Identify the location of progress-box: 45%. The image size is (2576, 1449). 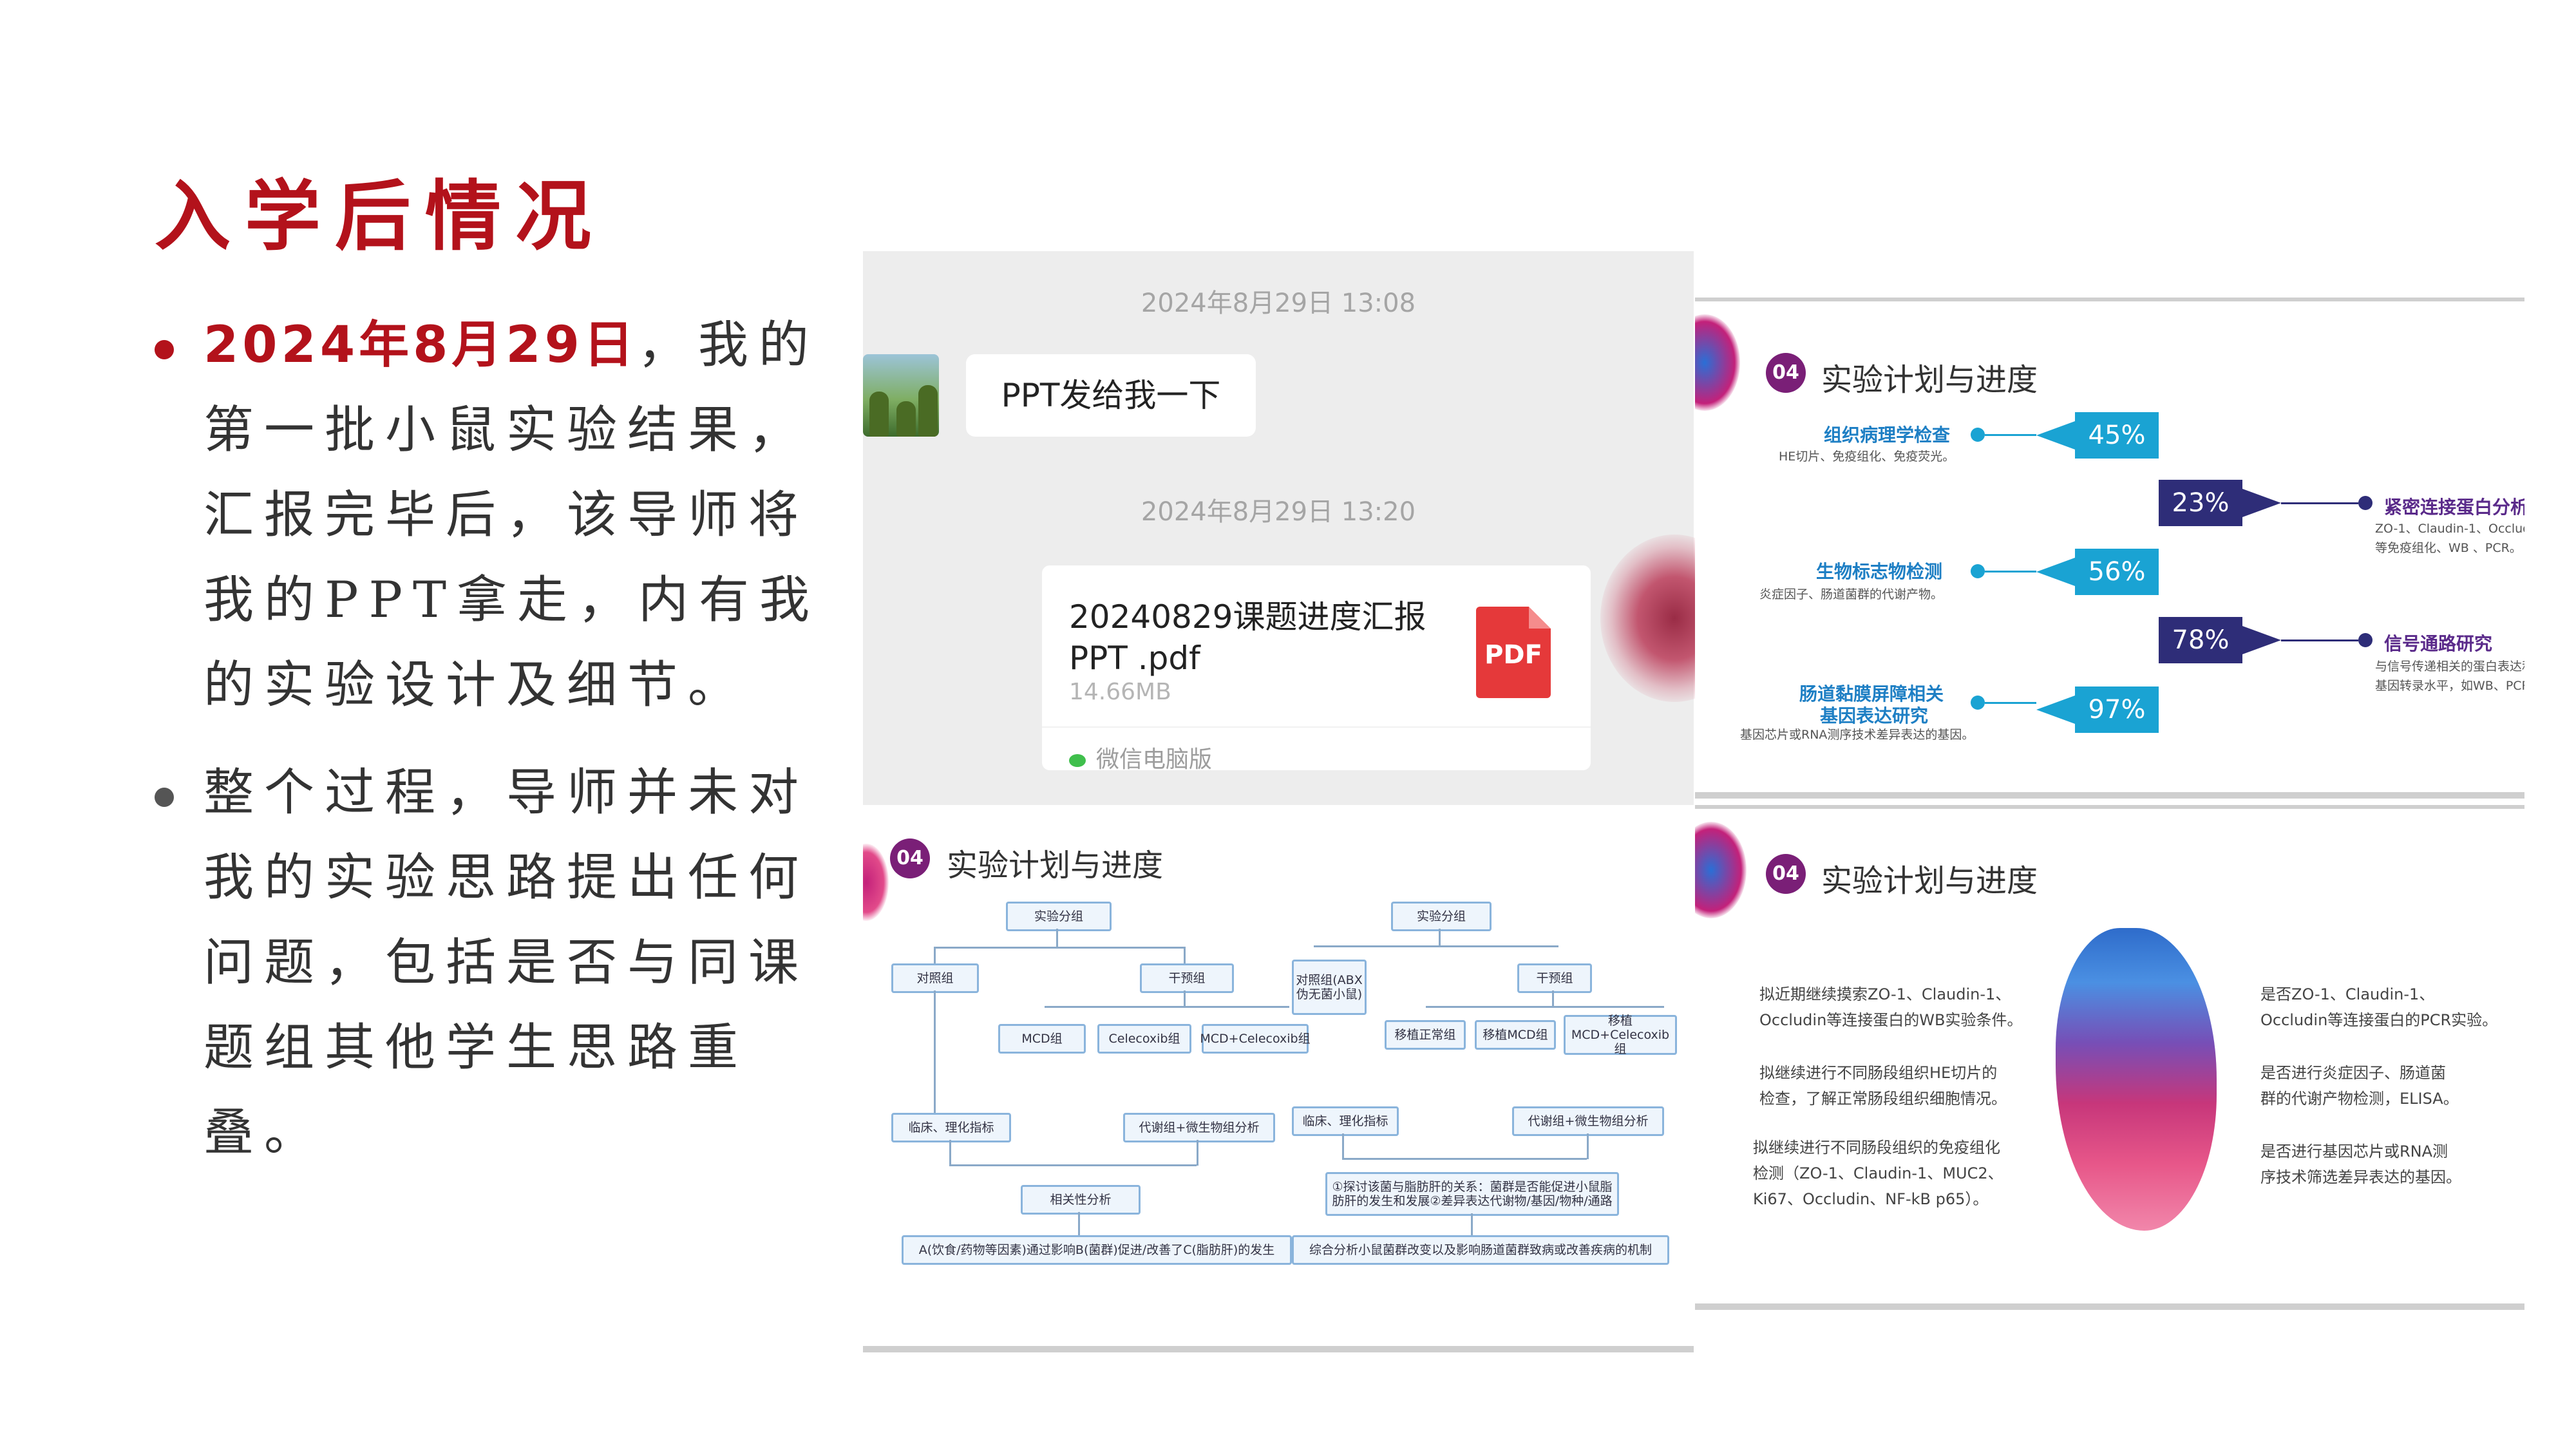
(2117, 435).